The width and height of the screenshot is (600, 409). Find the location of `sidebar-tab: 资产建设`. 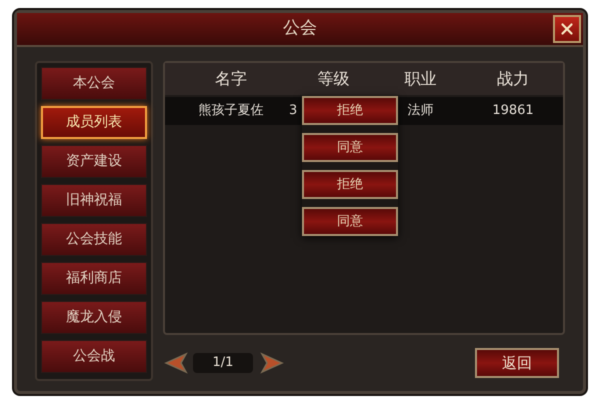

sidebar-tab: 资产建设 is located at coordinates (94, 161).